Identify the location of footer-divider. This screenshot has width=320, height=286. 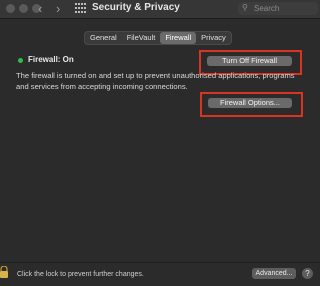
(160, 262).